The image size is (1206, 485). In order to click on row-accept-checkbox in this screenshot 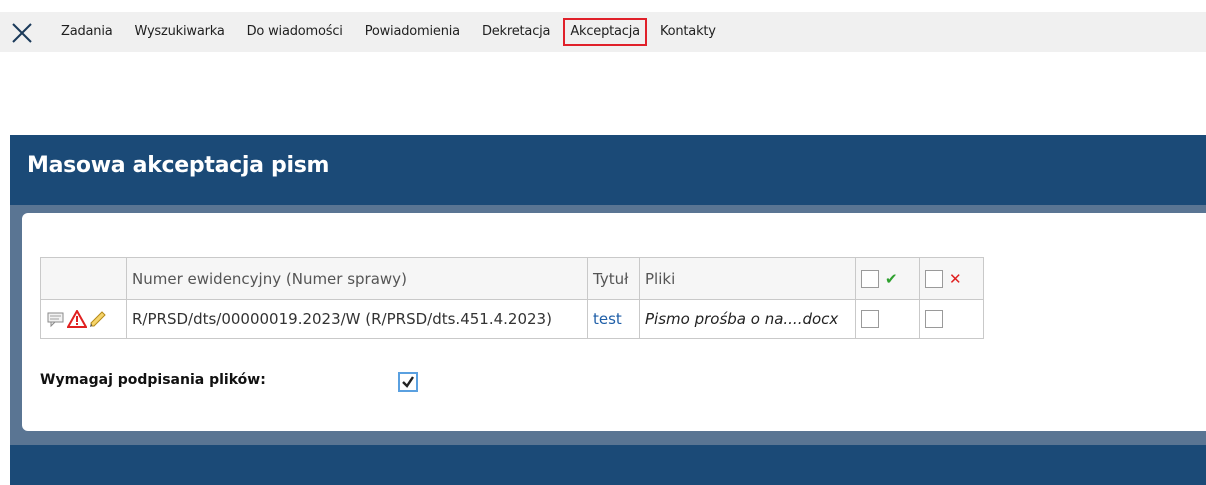, I will do `click(870, 319)`.